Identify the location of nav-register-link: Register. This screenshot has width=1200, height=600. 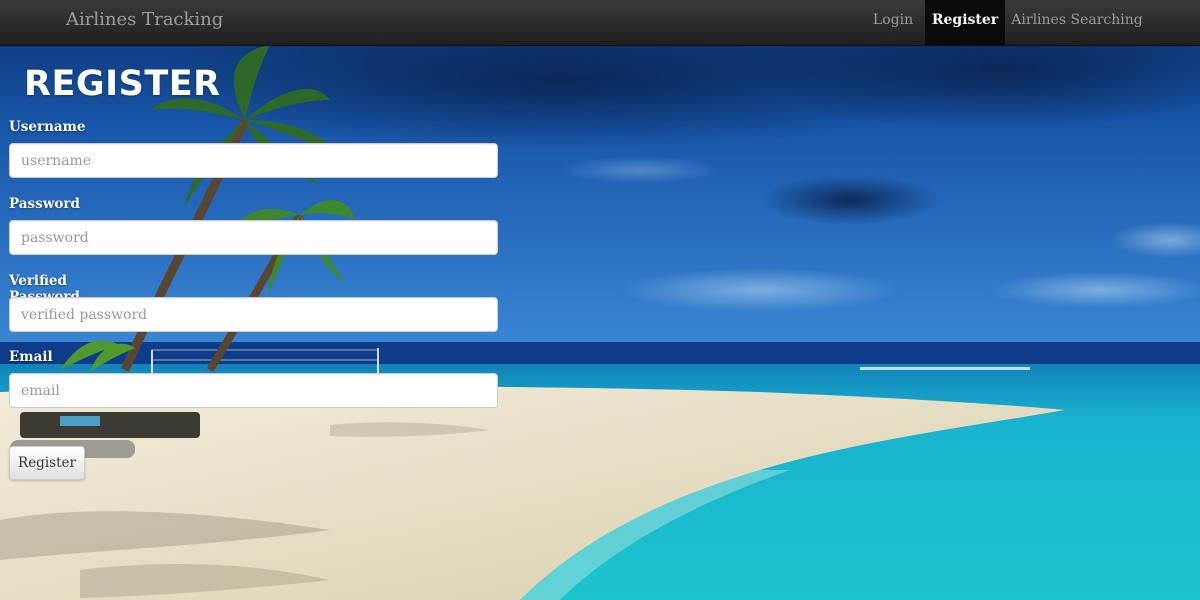
(965, 22).